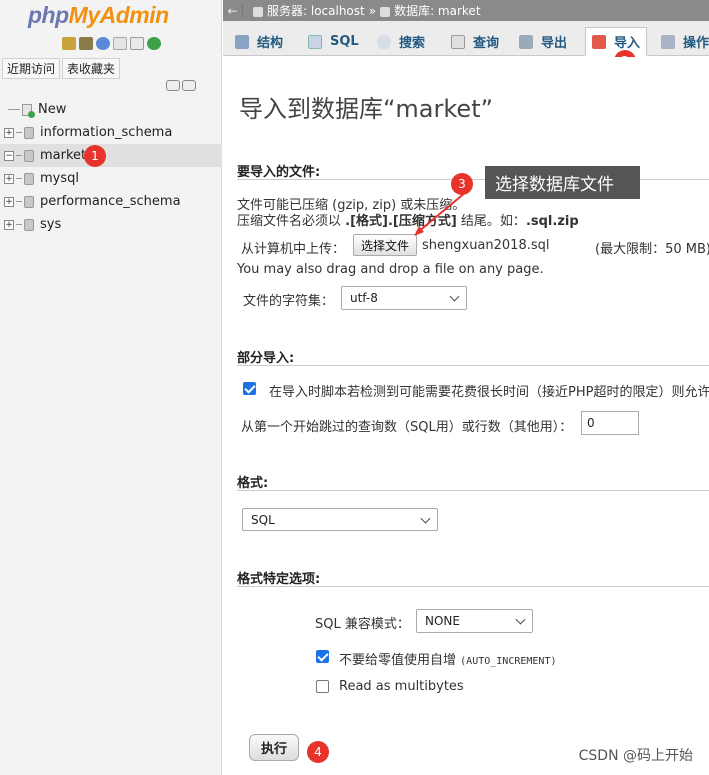  I want to click on no-auto-zero-label: 不要给零值使用自增 (AUTO_INCREMENT), so click(448, 660).